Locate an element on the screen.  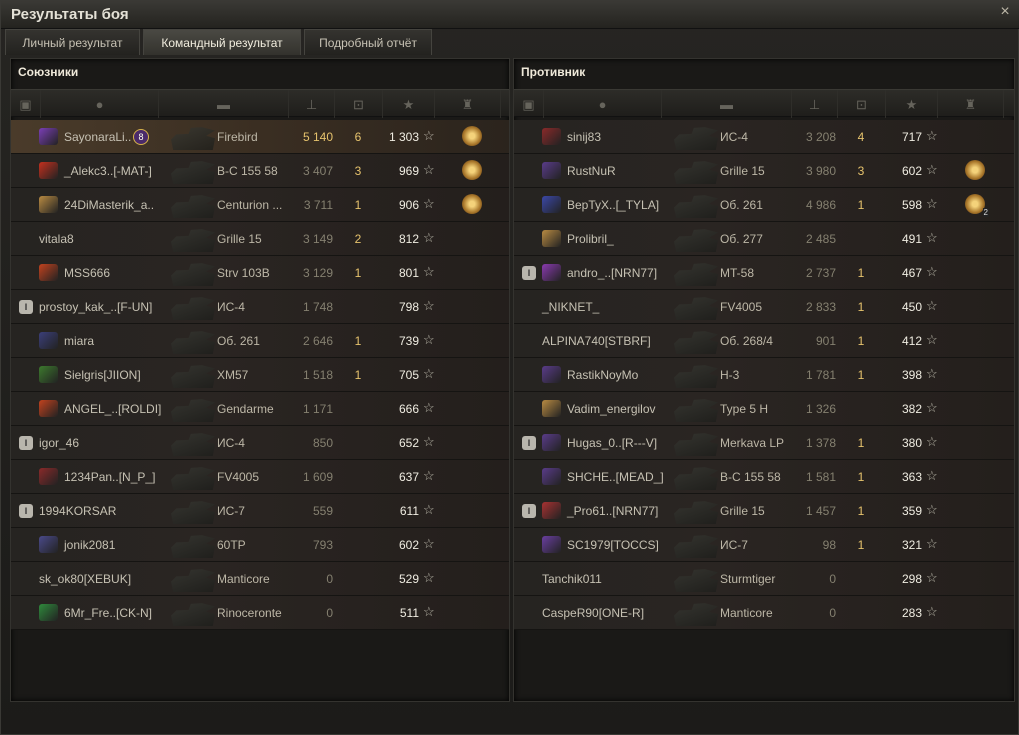
player-row: I Hugas_0..[R---V] Merkava LP 1 378 1 380 ☆ is located at coordinates (764, 443).